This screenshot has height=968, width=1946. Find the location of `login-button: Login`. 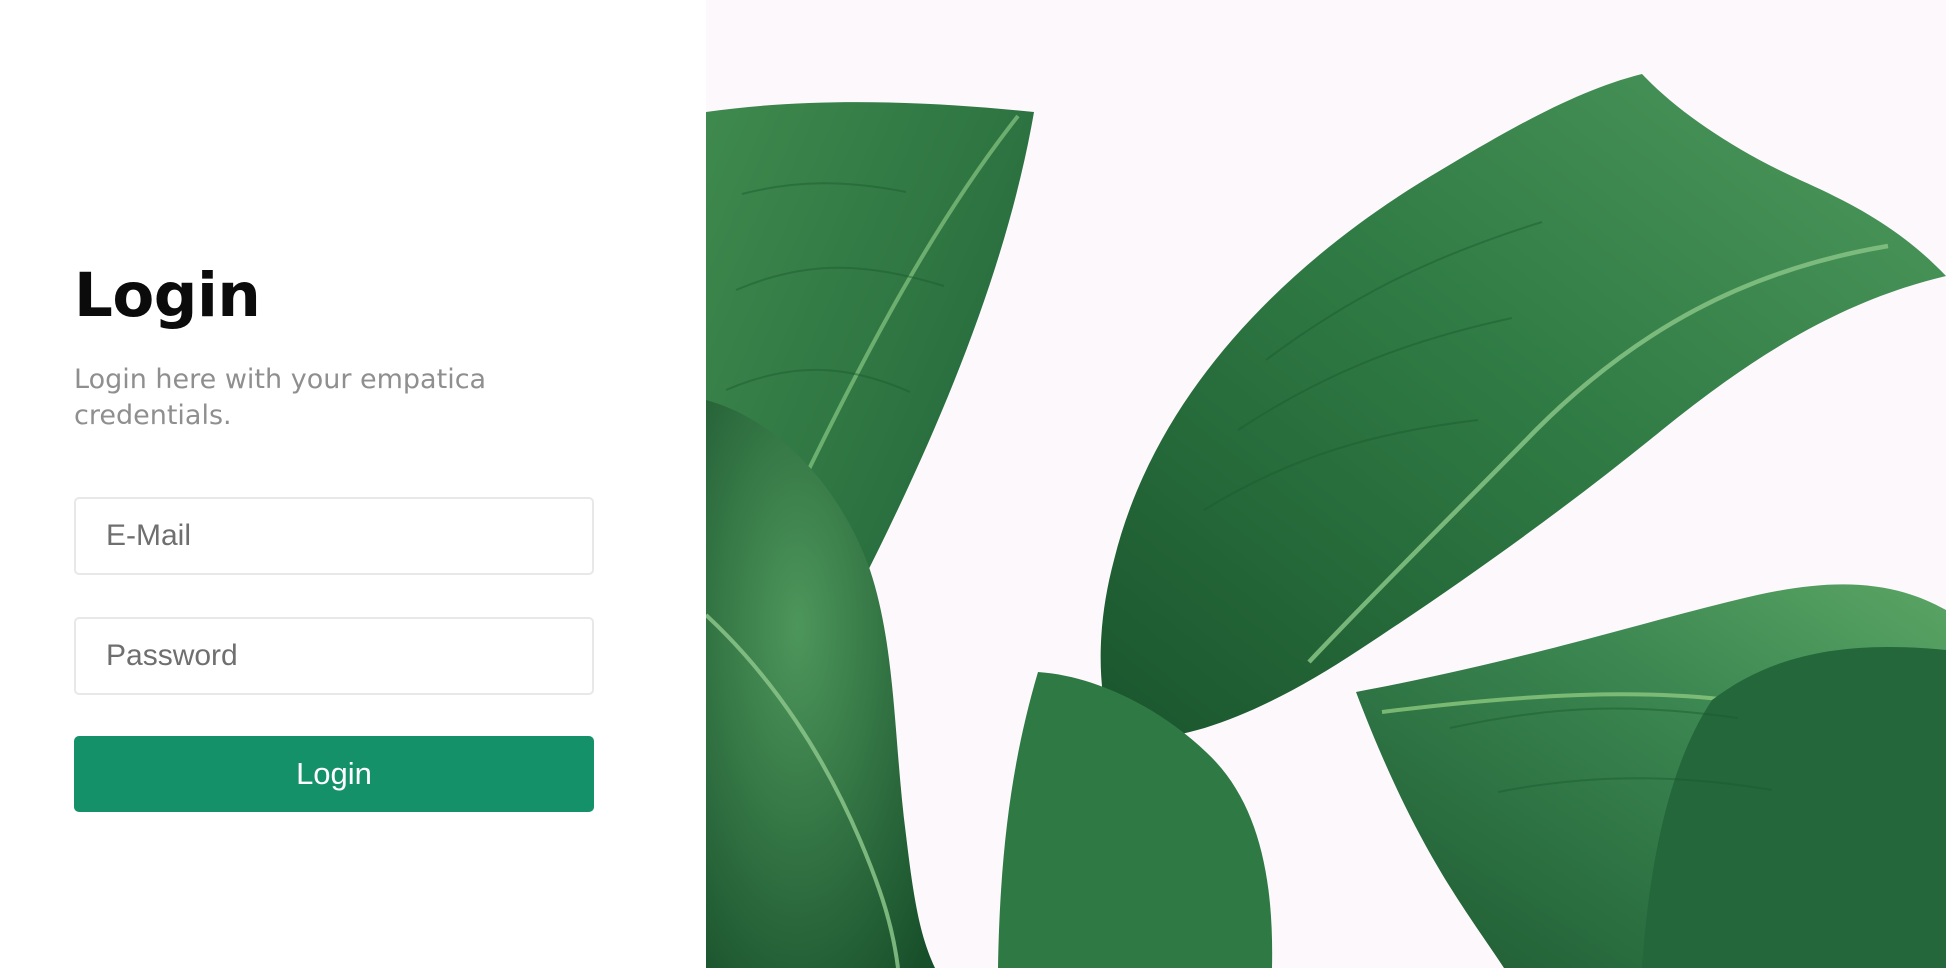

login-button: Login is located at coordinates (334, 774).